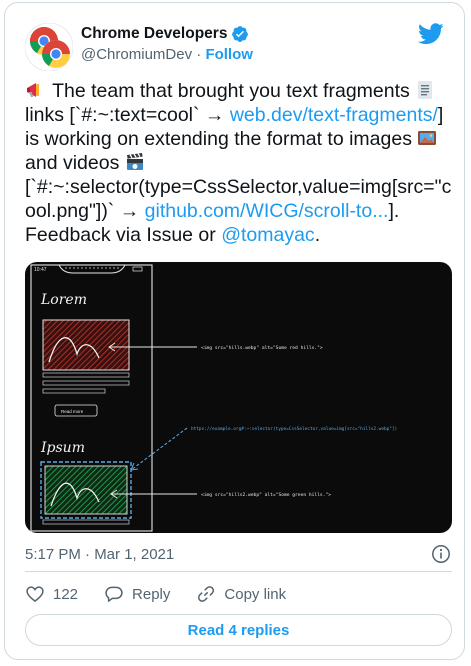 This screenshot has width=471, height=666. Describe the element at coordinates (92, 269) in the screenshot. I see `phone-notch` at that location.